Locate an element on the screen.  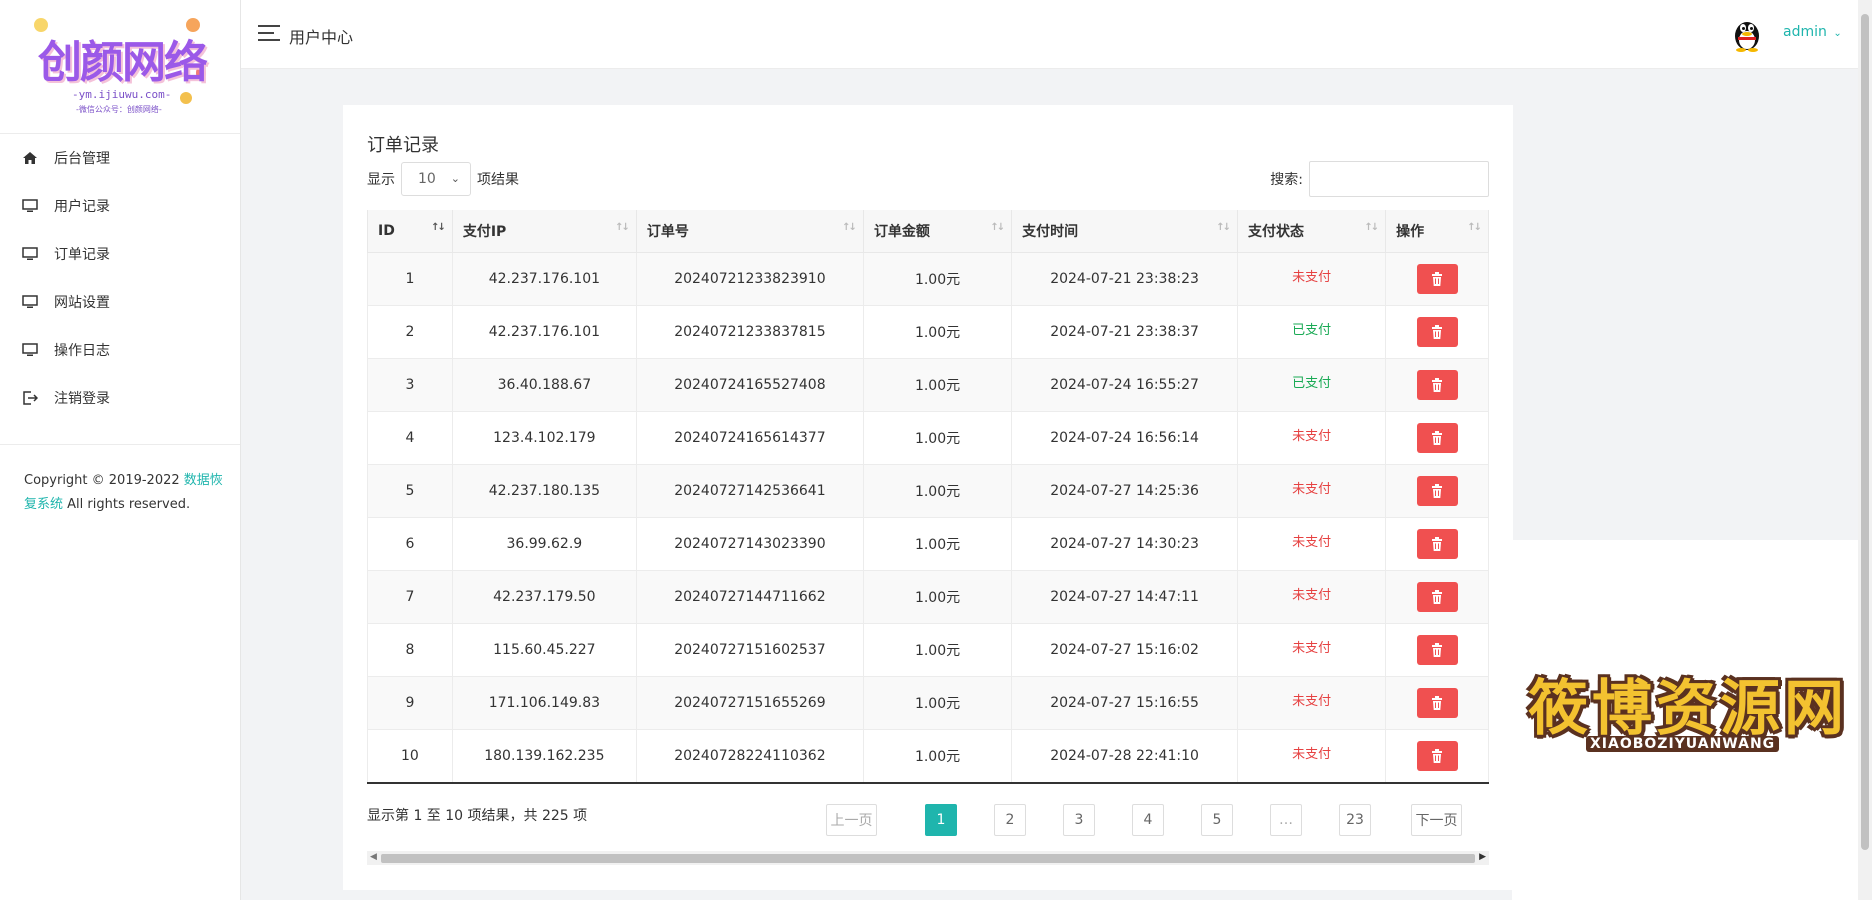
page-button: 5 is located at coordinates (1217, 820).